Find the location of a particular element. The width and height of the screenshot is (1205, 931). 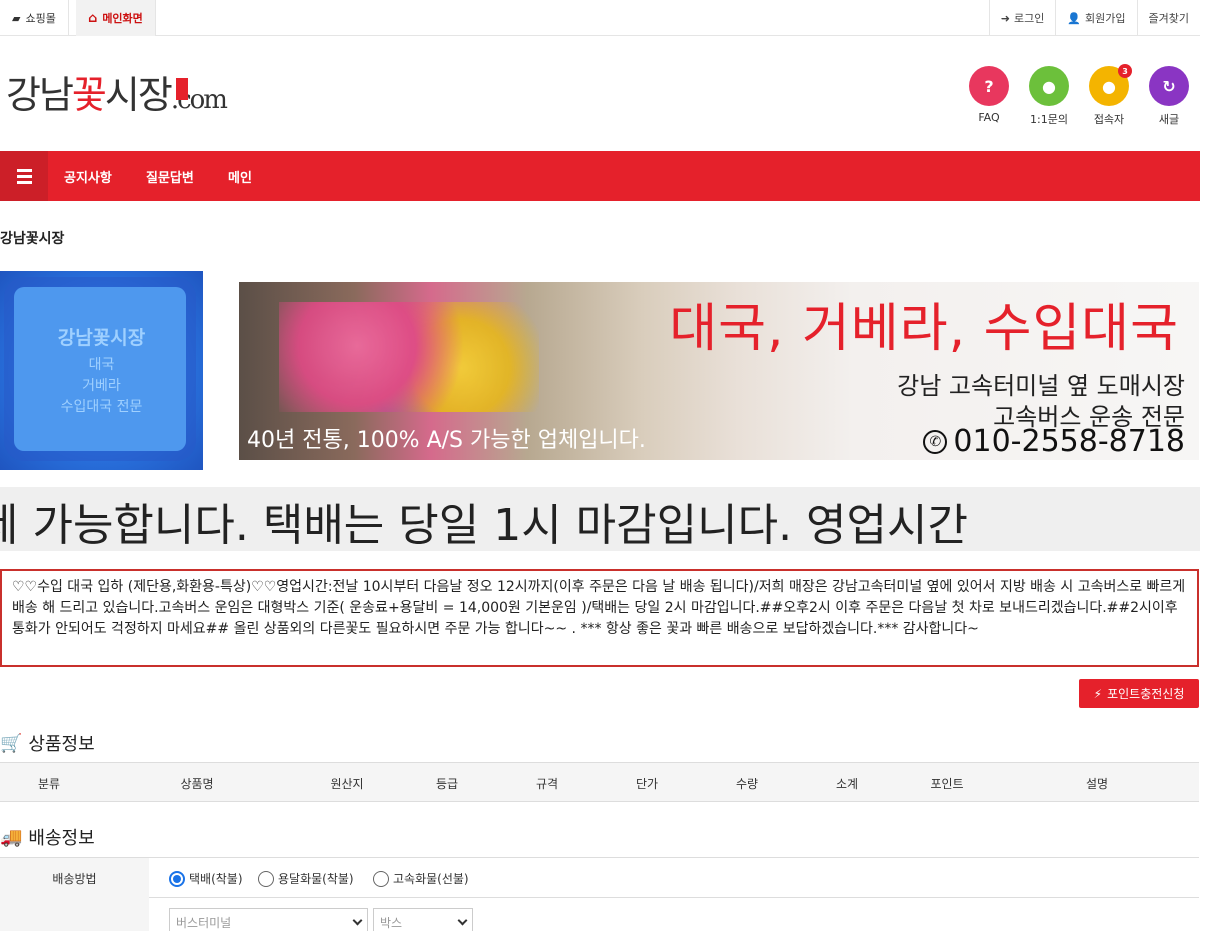

top-bar: ▰ 쇼핑몰 ⌂ 메인화면 ➜ 로그인 👤 회원가입 즐겨찾기 is located at coordinates (600, 18).